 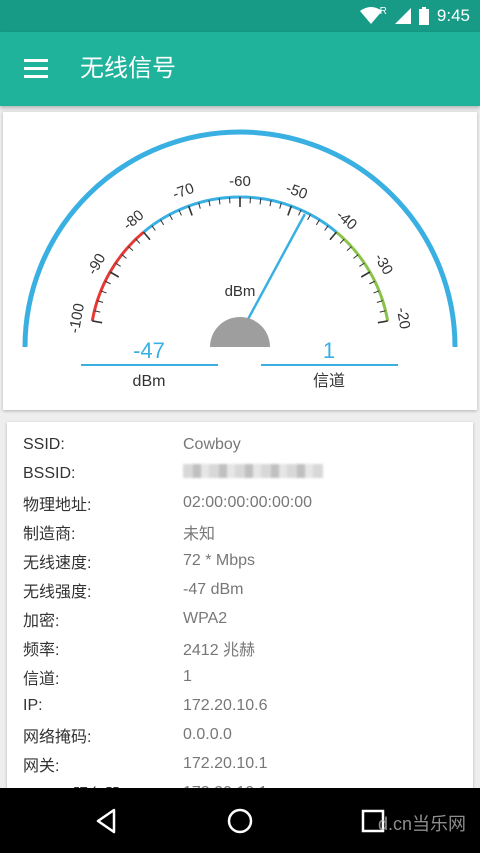 What do you see at coordinates (57, 592) in the screenshot?
I see `info-label: 无线强度:` at bounding box center [57, 592].